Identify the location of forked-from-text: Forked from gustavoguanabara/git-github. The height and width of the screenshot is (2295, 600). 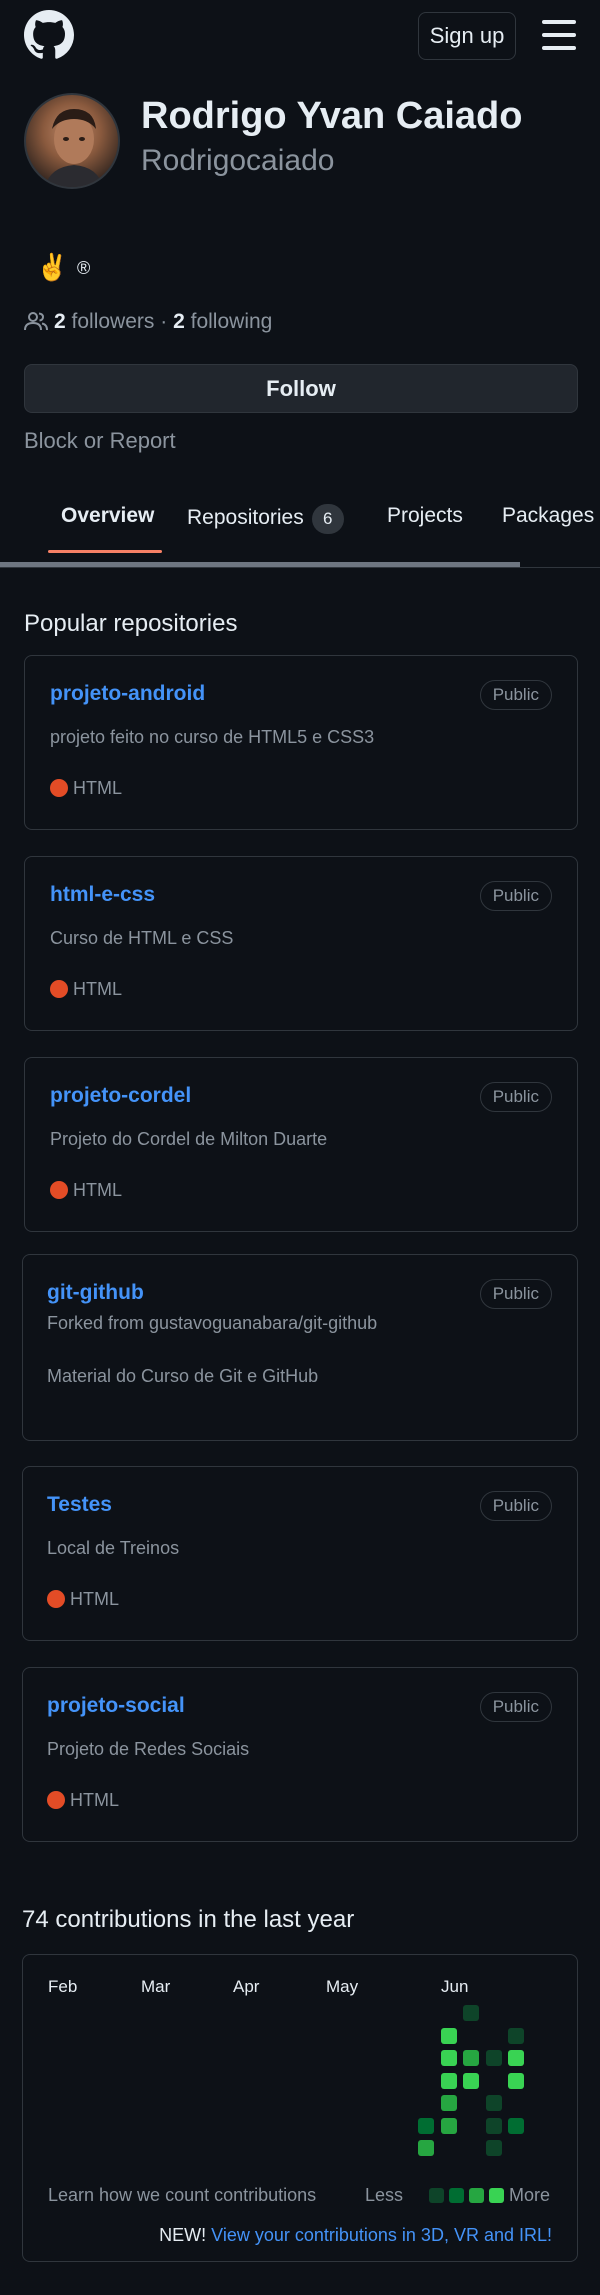
(212, 1323).